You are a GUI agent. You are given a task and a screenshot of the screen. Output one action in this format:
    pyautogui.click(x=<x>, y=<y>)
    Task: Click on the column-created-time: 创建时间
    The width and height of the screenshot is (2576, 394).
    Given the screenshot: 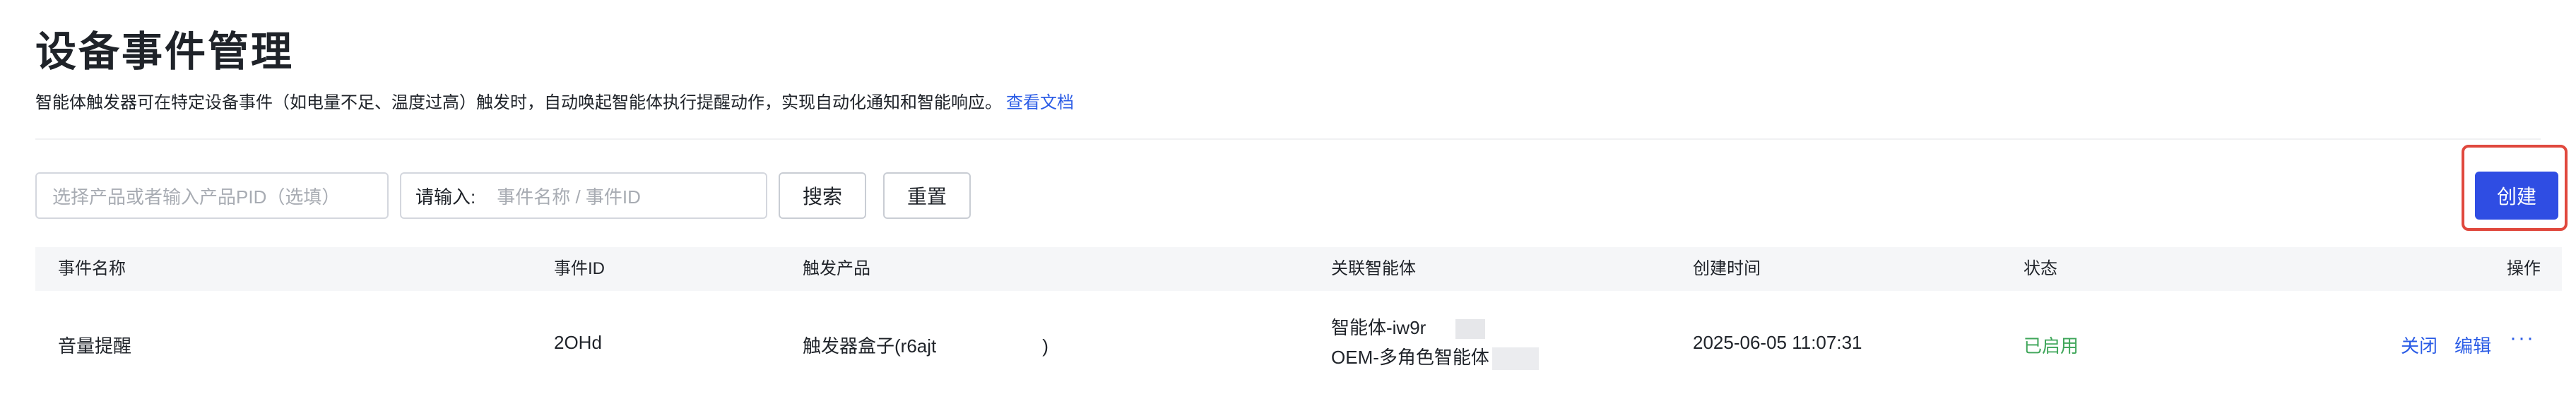 What is the action you would take?
    pyautogui.click(x=1727, y=268)
    